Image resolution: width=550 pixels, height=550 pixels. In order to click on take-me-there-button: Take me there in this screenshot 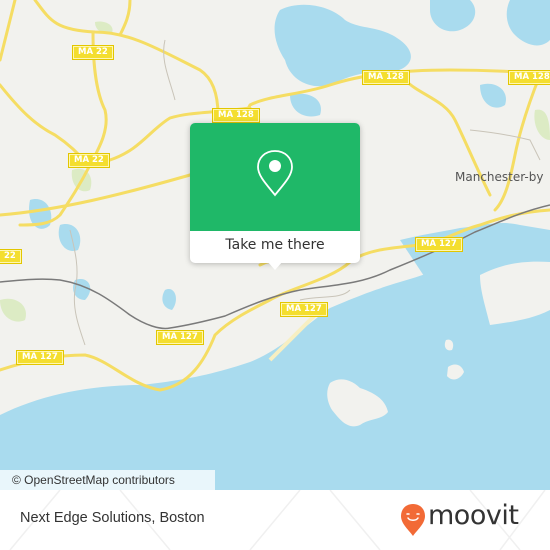, I will do `click(275, 247)`.